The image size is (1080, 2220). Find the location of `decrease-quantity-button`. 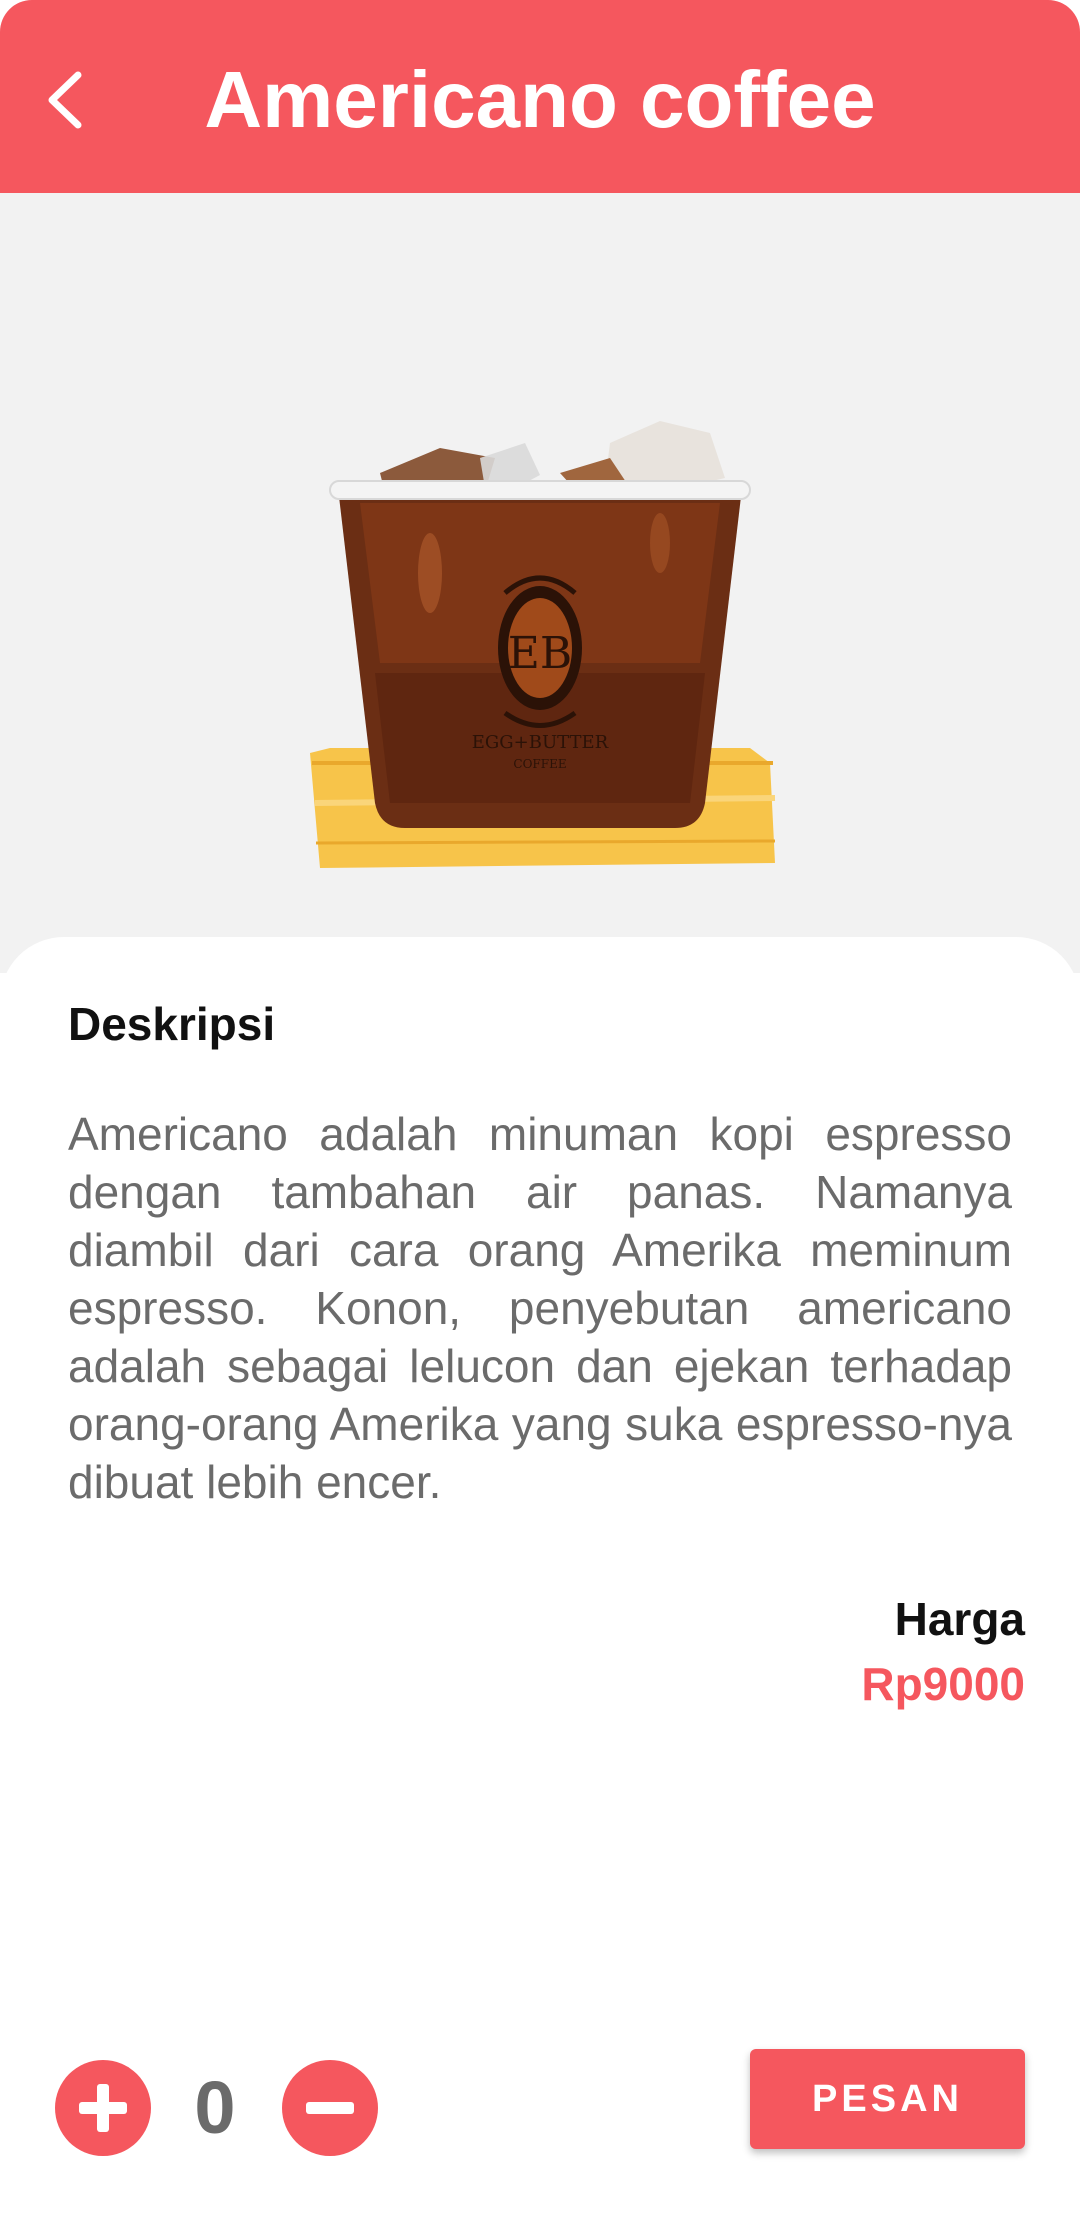

decrease-quantity-button is located at coordinates (330, 2108).